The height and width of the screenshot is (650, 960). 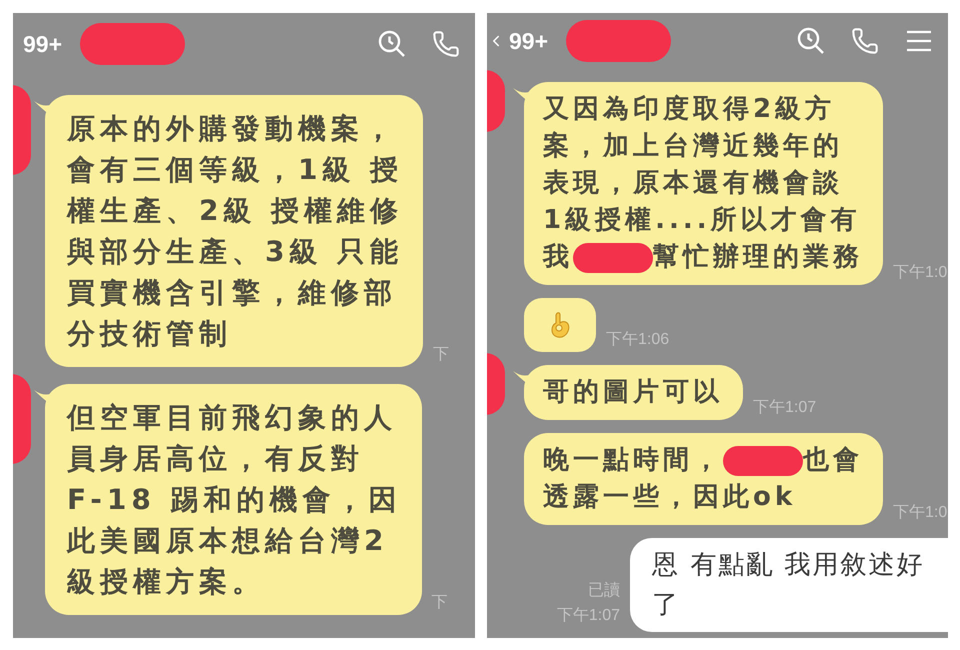 I want to click on message-text: 恩 有點亂 我用敘述好 了, so click(x=789, y=585).